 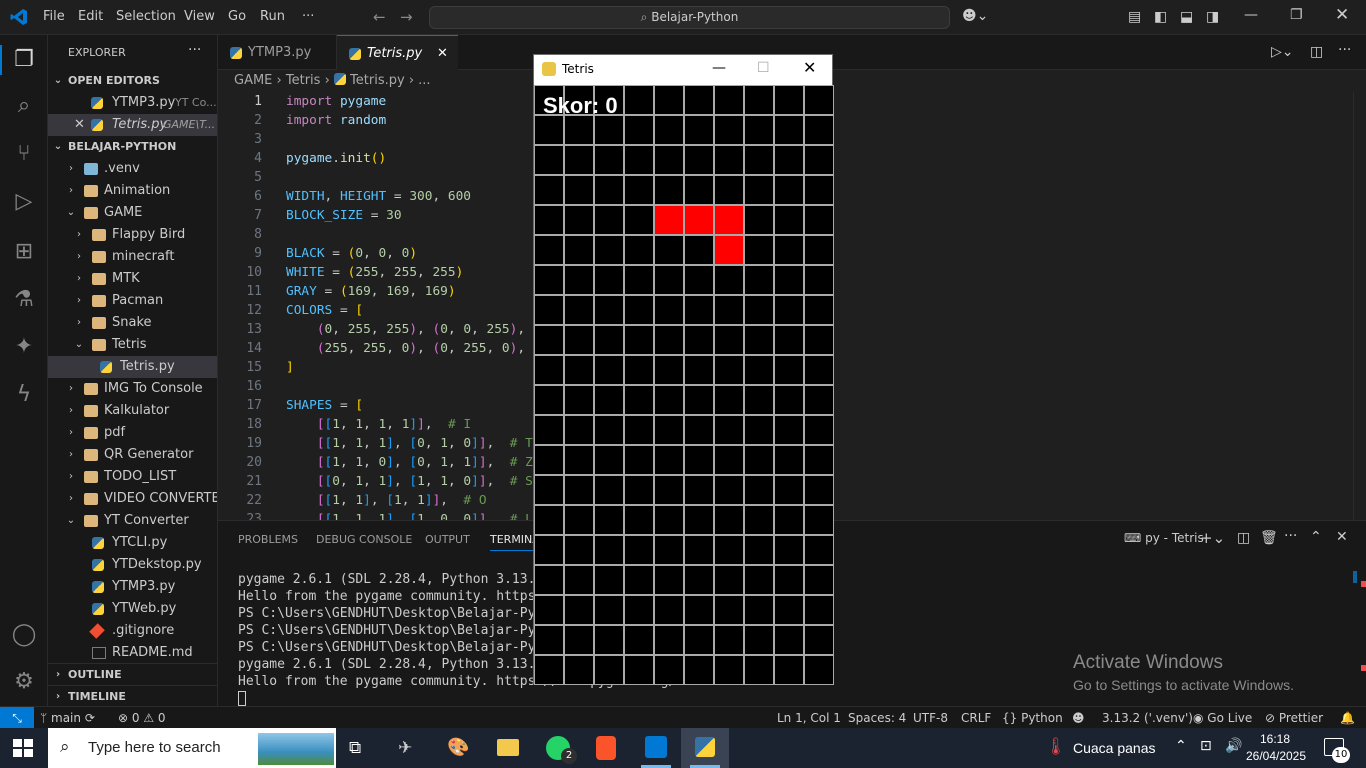 I want to click on new-terminal-icon: +⌄, so click(x=1212, y=538).